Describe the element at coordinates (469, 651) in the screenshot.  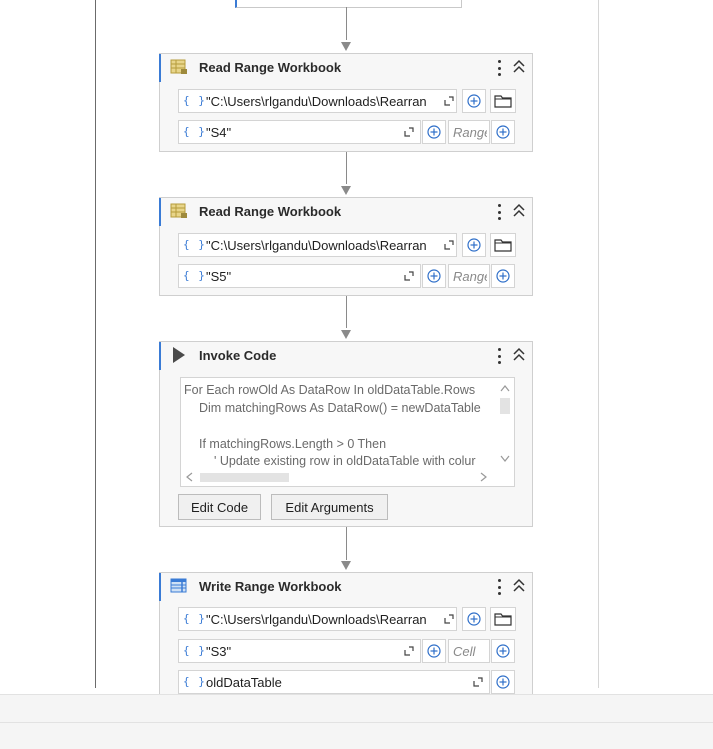
I see `cell-field: Cell` at that location.